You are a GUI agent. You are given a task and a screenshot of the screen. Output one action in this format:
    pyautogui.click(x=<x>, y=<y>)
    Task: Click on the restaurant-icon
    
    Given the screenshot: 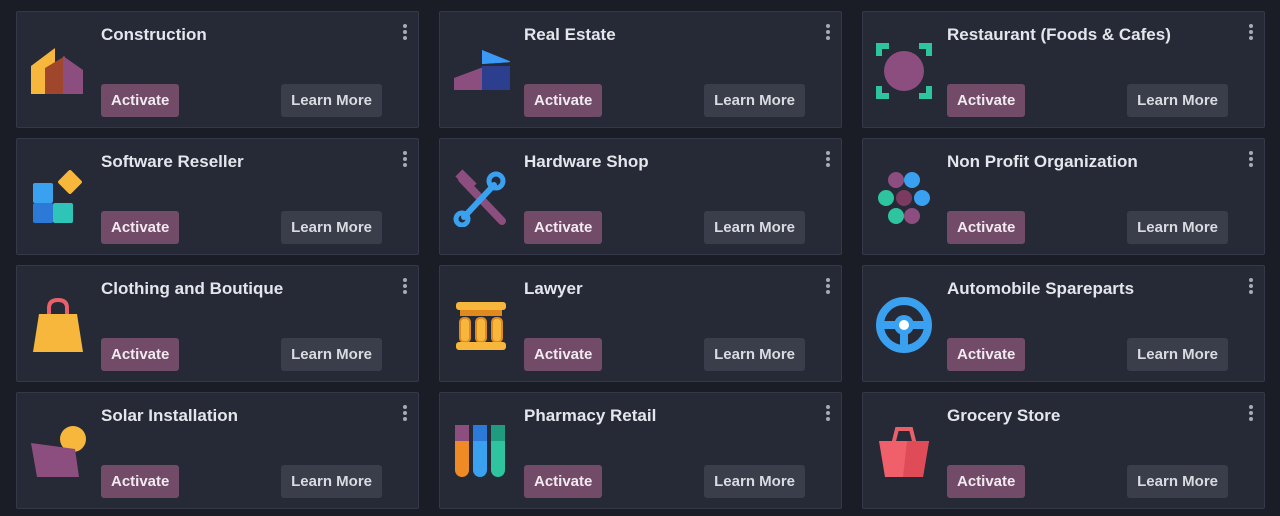 What is the action you would take?
    pyautogui.click(x=904, y=71)
    